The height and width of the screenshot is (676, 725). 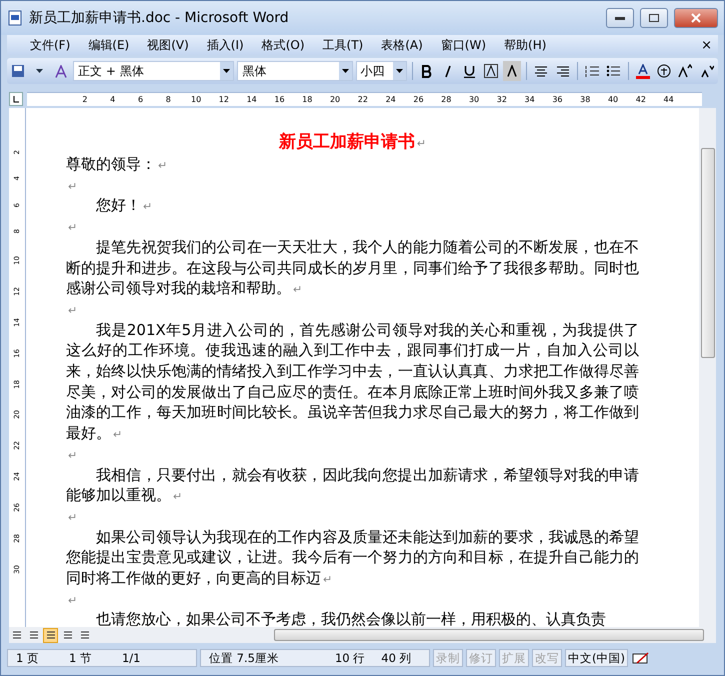 What do you see at coordinates (159, 18) in the screenshot?
I see `window-title: 新员工加薪申请书.doc - Microsoft Word` at bounding box center [159, 18].